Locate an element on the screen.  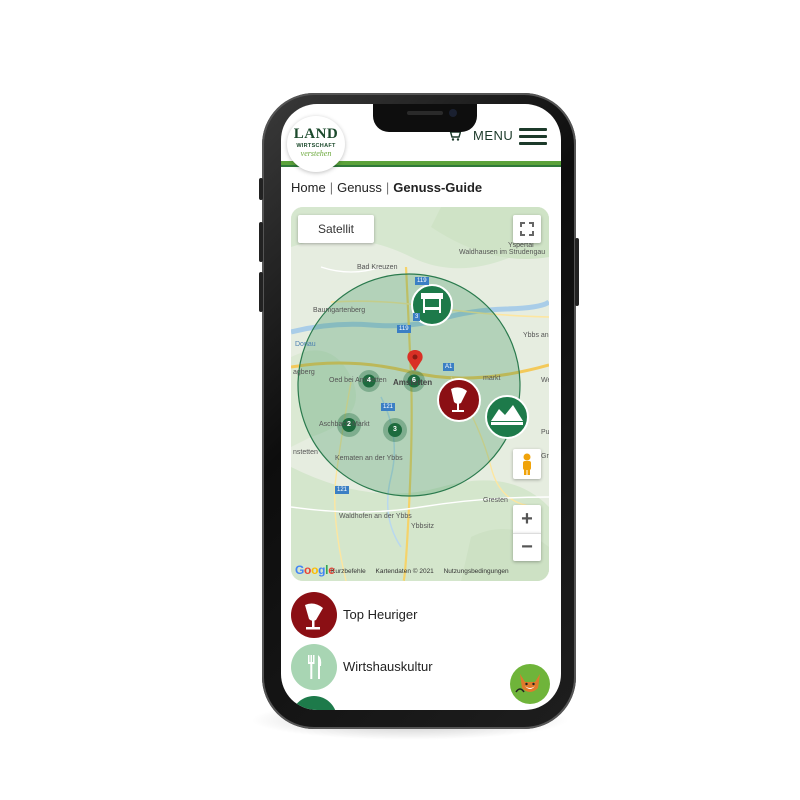
power-button is located at coordinates (577, 272).